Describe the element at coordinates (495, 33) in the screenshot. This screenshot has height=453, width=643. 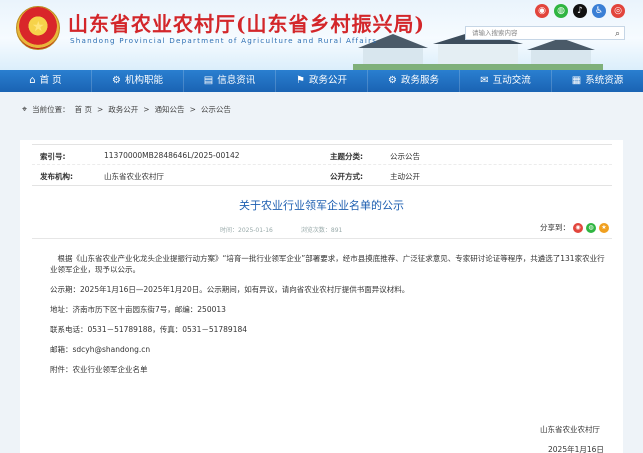
I see `search-placeholder: 请输入搜索内容` at that location.